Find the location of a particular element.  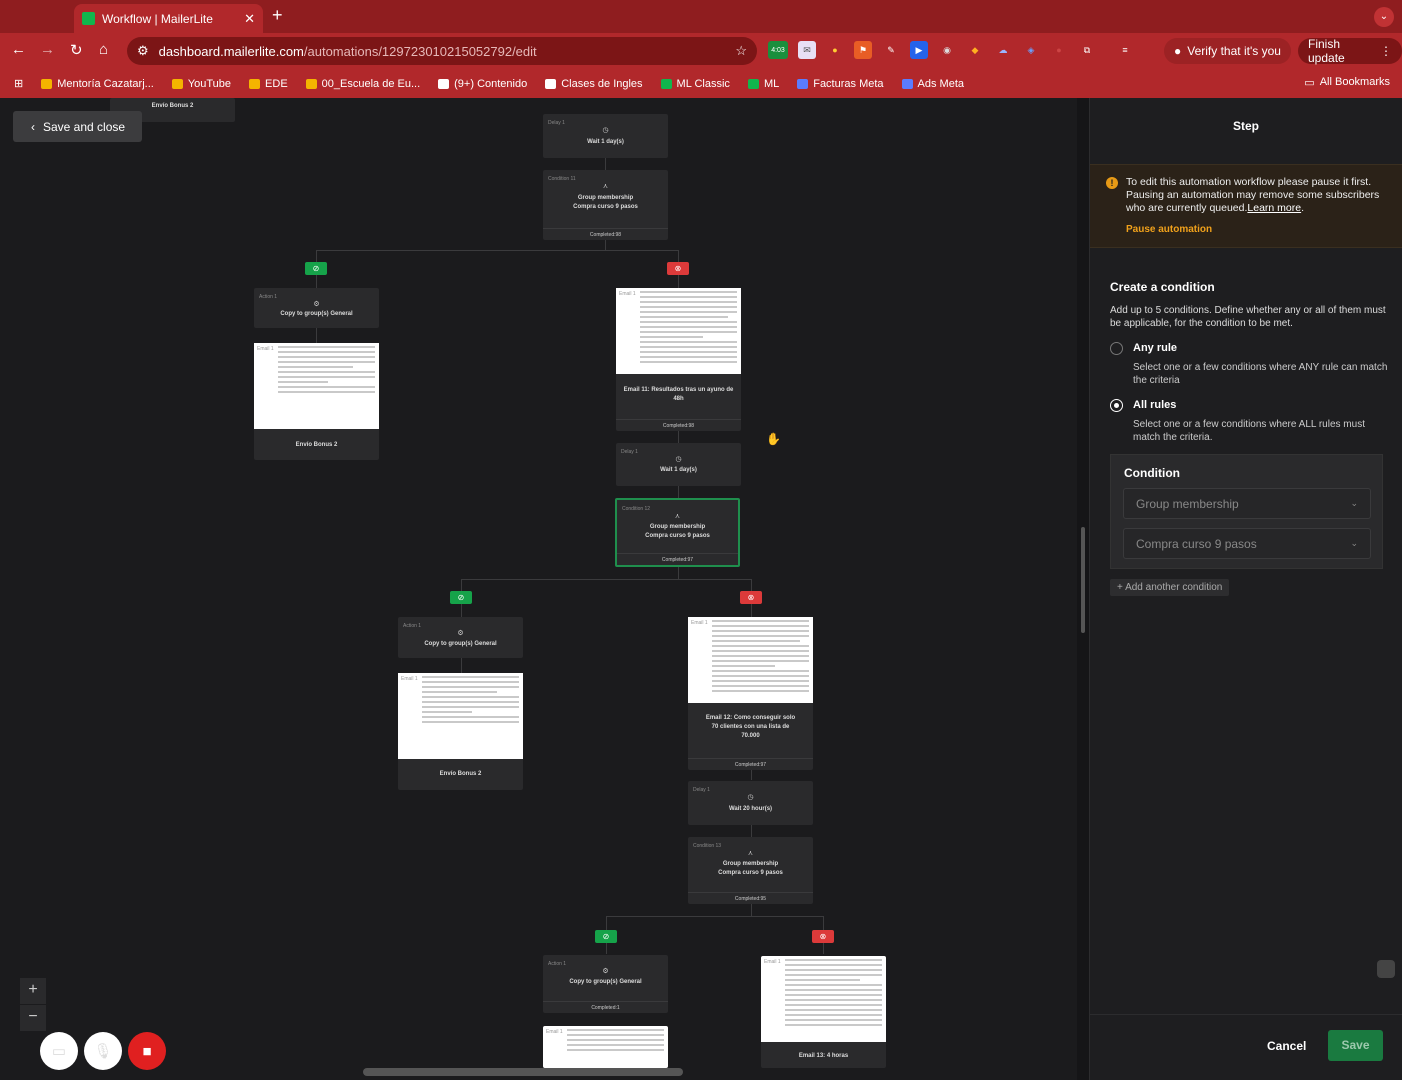

tab-strip: Workflow | MailerLite ✕ + ⌄ is located at coordinates (701, 16).